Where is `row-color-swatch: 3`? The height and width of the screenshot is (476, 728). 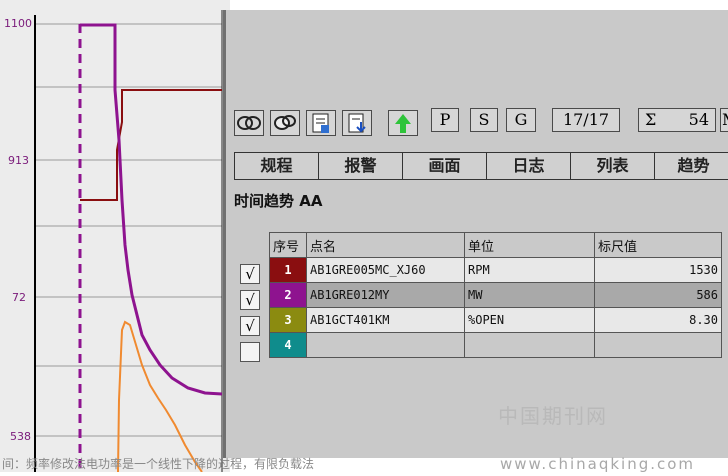 row-color-swatch: 3 is located at coordinates (288, 320).